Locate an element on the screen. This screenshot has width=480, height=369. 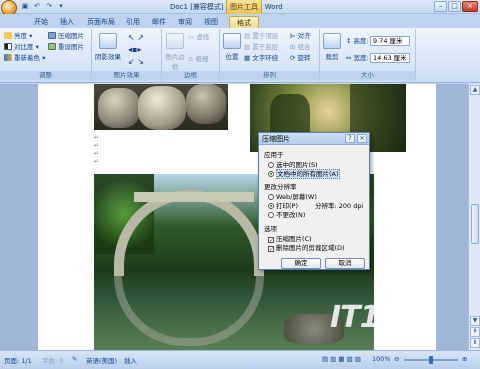
group-shadow-effects: 阴影效果 ↖ ↗ ◂▪▸ ↙ ↘ 图片效果 is located at coordinates (127, 55).